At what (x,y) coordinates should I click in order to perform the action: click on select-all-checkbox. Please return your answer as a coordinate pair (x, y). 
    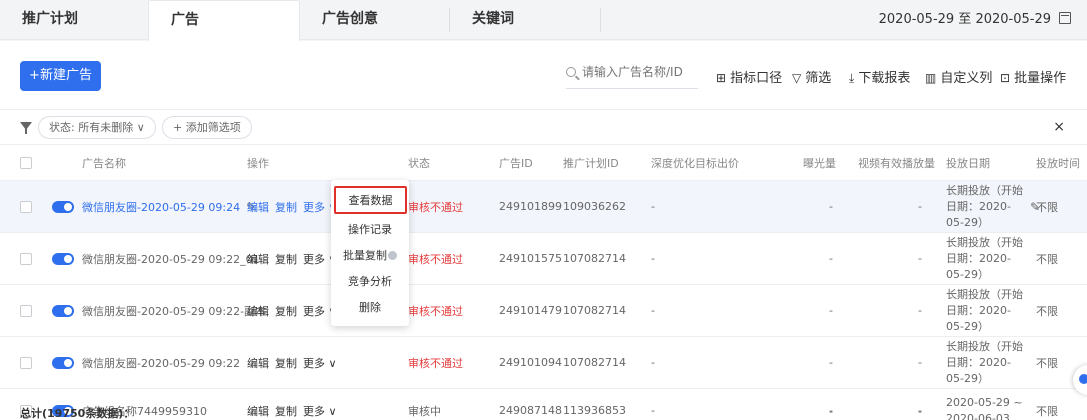
    Looking at the image, I should click on (26, 162).